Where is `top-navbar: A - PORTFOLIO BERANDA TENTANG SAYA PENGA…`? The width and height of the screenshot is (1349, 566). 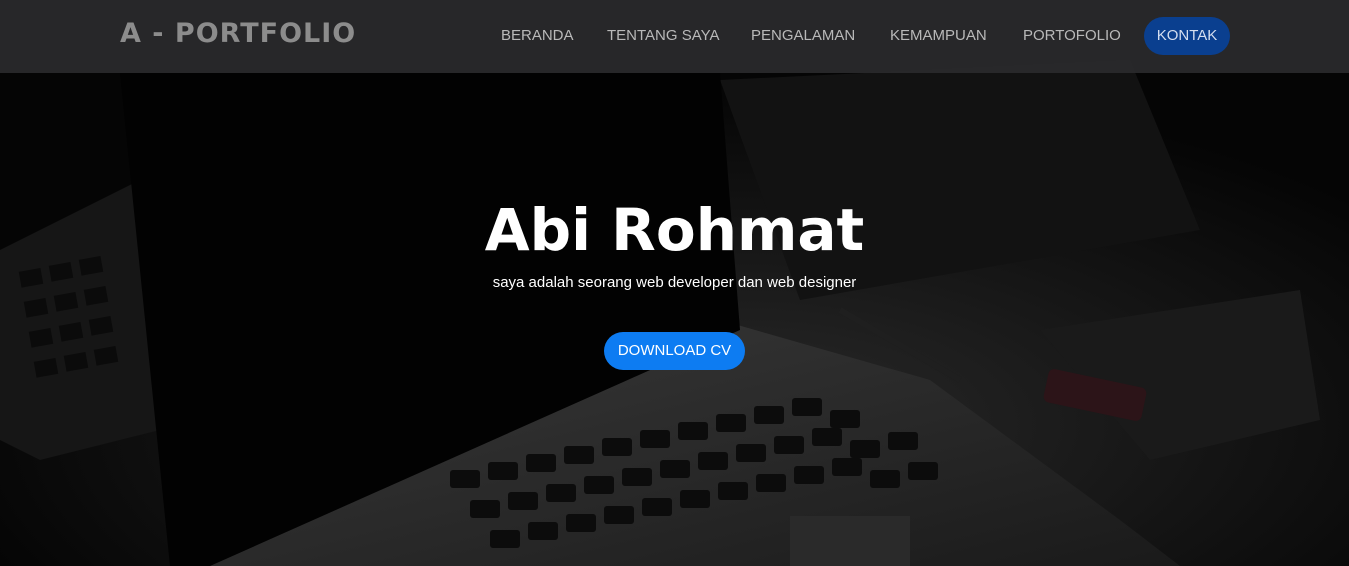 top-navbar: A - PORTFOLIO BERANDA TENTANG SAYA PENGA… is located at coordinates (674, 36).